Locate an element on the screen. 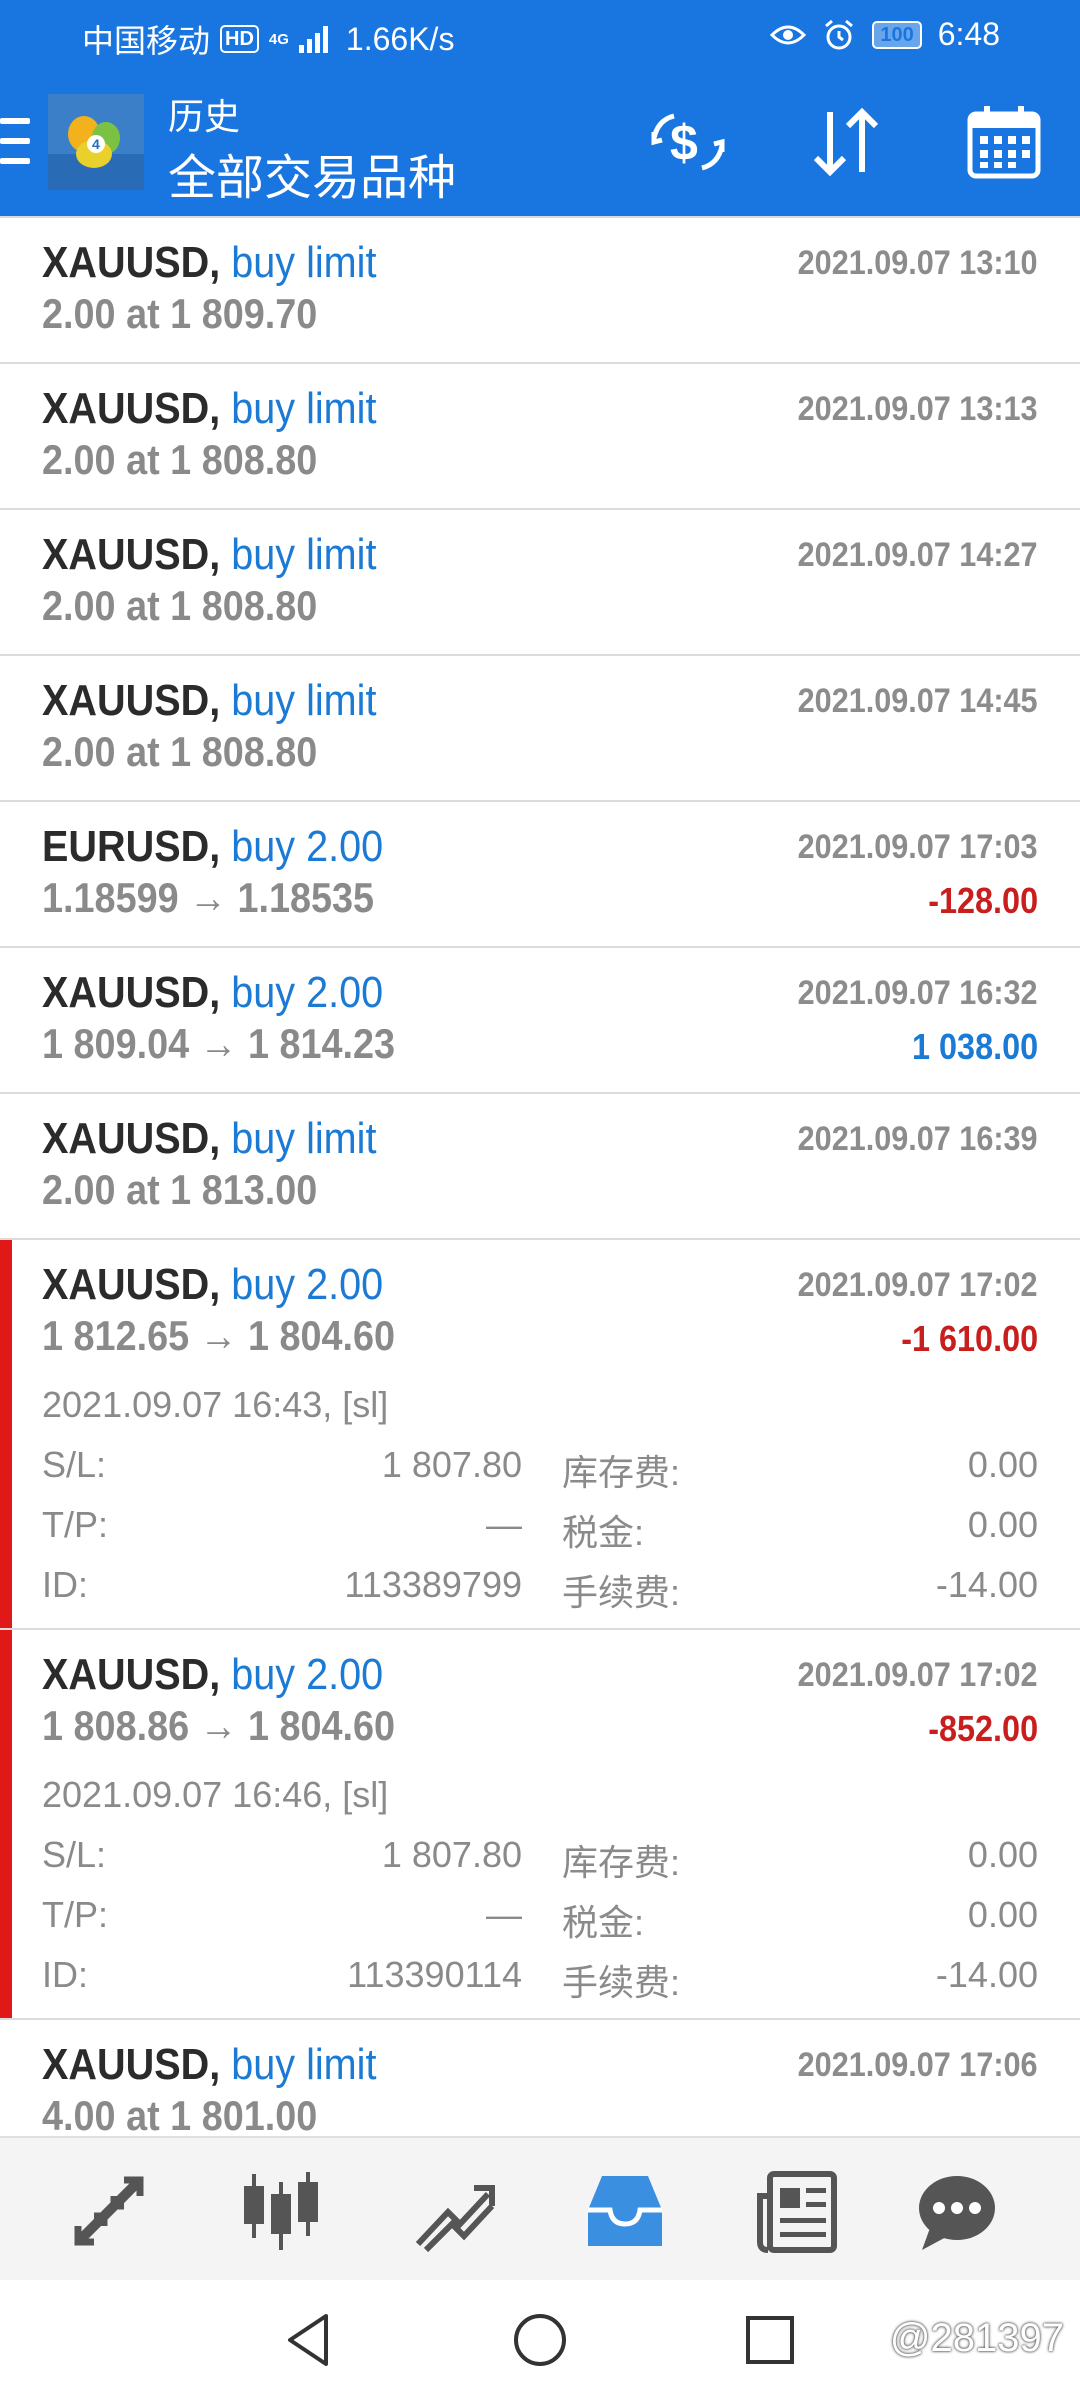  status-right: 100 6:48 is located at coordinates (885, 34).